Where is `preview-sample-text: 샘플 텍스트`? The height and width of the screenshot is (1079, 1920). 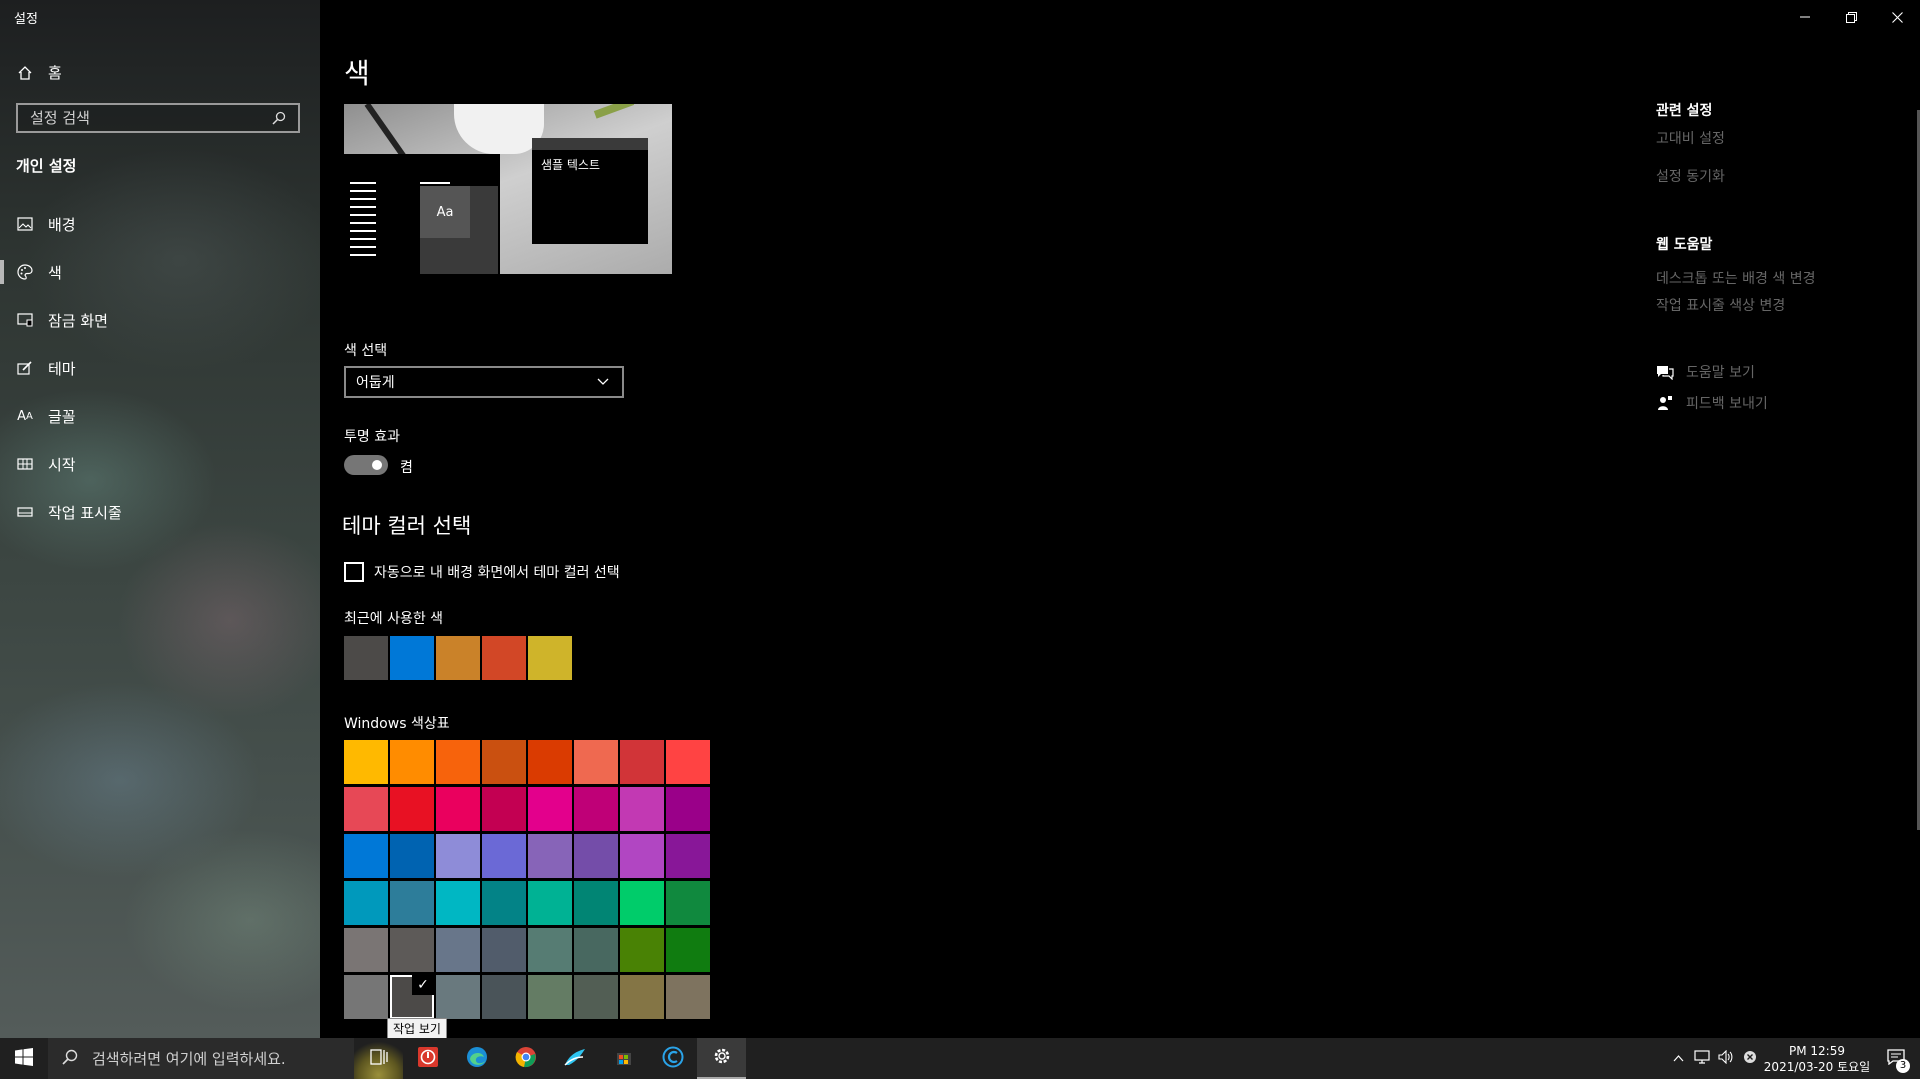
preview-sample-text: 샘플 텍스트 is located at coordinates (571, 165).